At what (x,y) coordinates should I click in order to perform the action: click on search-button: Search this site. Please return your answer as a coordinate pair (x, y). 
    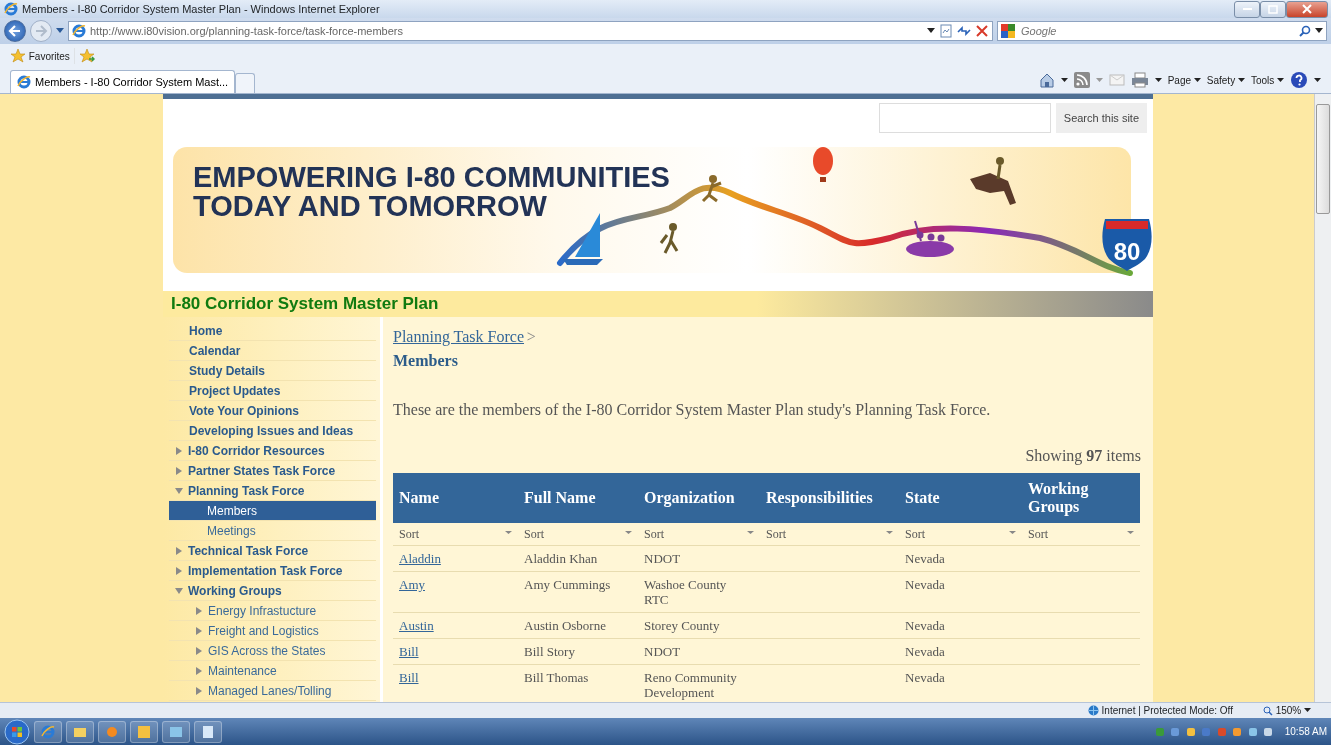
    Looking at the image, I should click on (1101, 118).